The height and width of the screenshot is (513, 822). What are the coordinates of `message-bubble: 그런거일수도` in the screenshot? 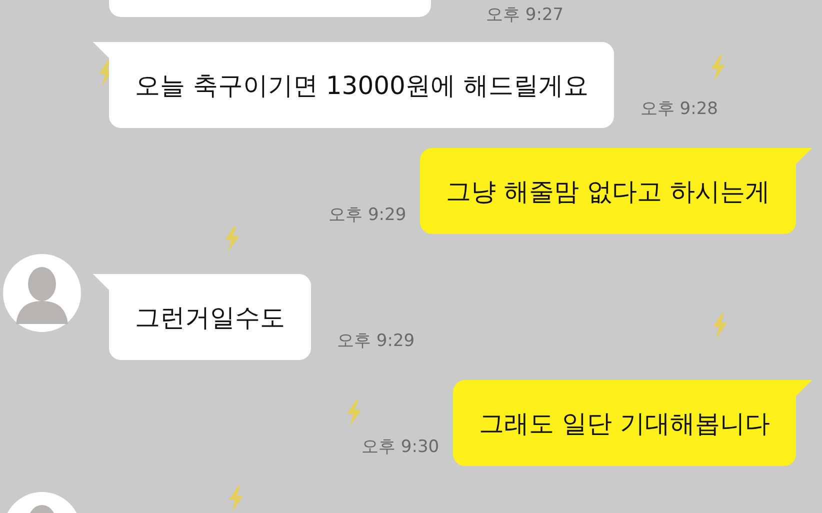 It's located at (210, 317).